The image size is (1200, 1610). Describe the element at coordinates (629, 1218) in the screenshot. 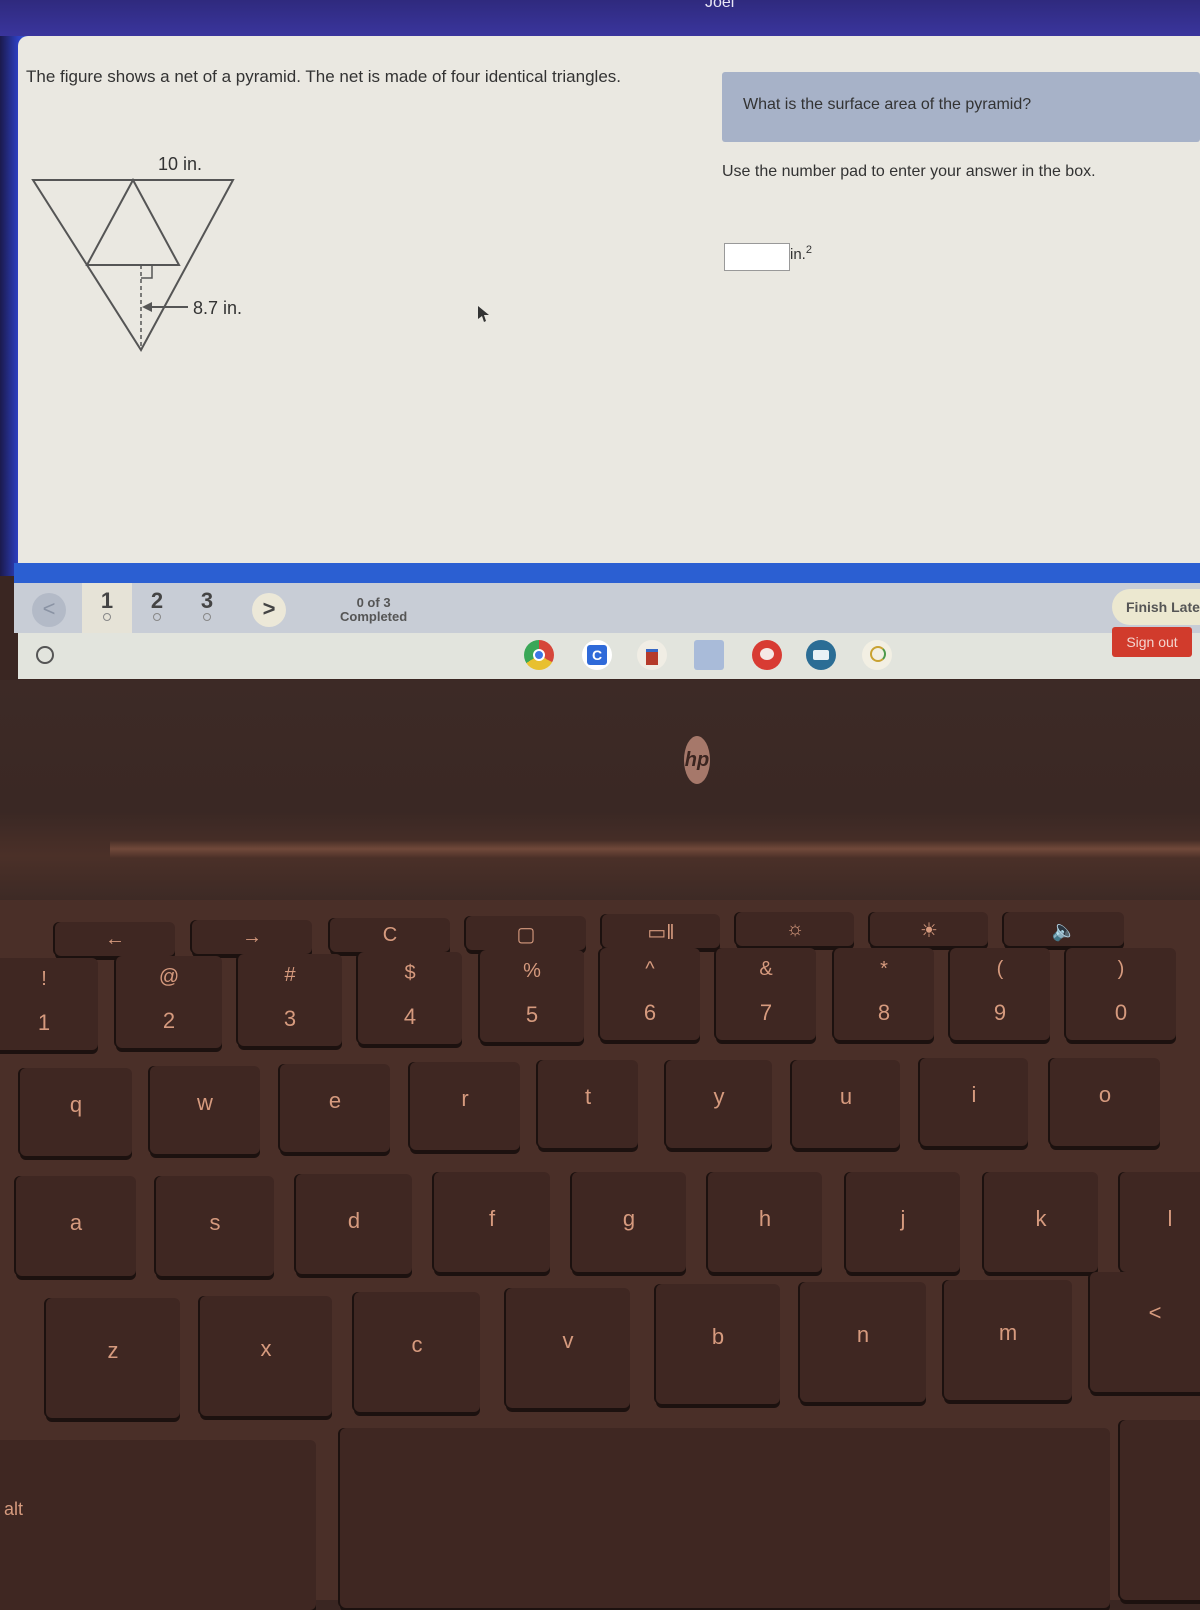

I see `key-label: g` at that location.